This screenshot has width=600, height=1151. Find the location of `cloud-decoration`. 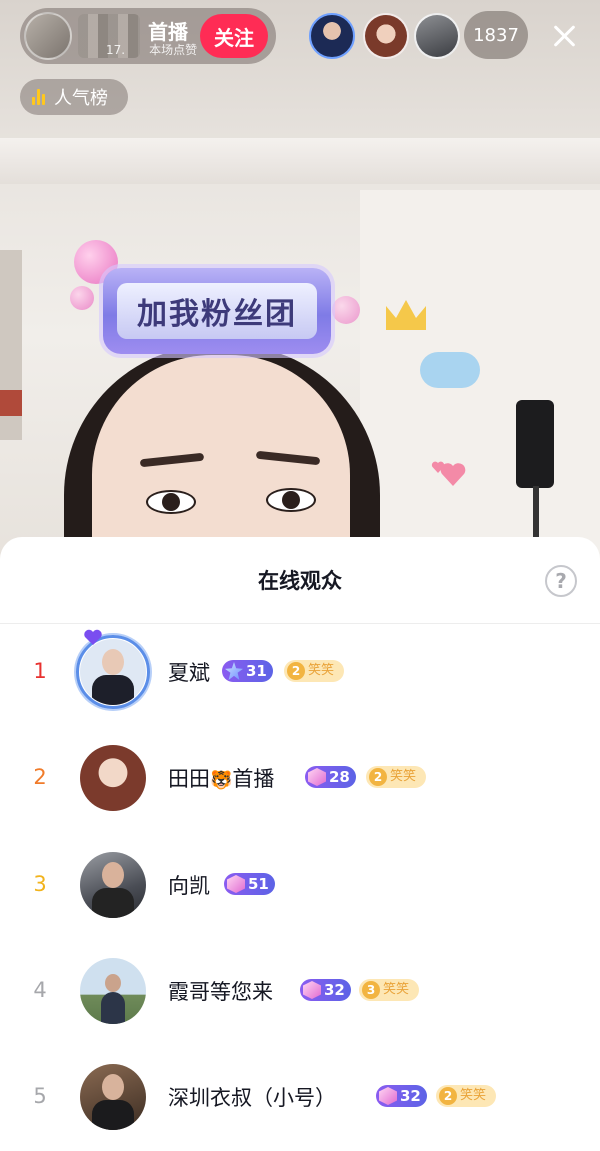

cloud-decoration is located at coordinates (450, 370).